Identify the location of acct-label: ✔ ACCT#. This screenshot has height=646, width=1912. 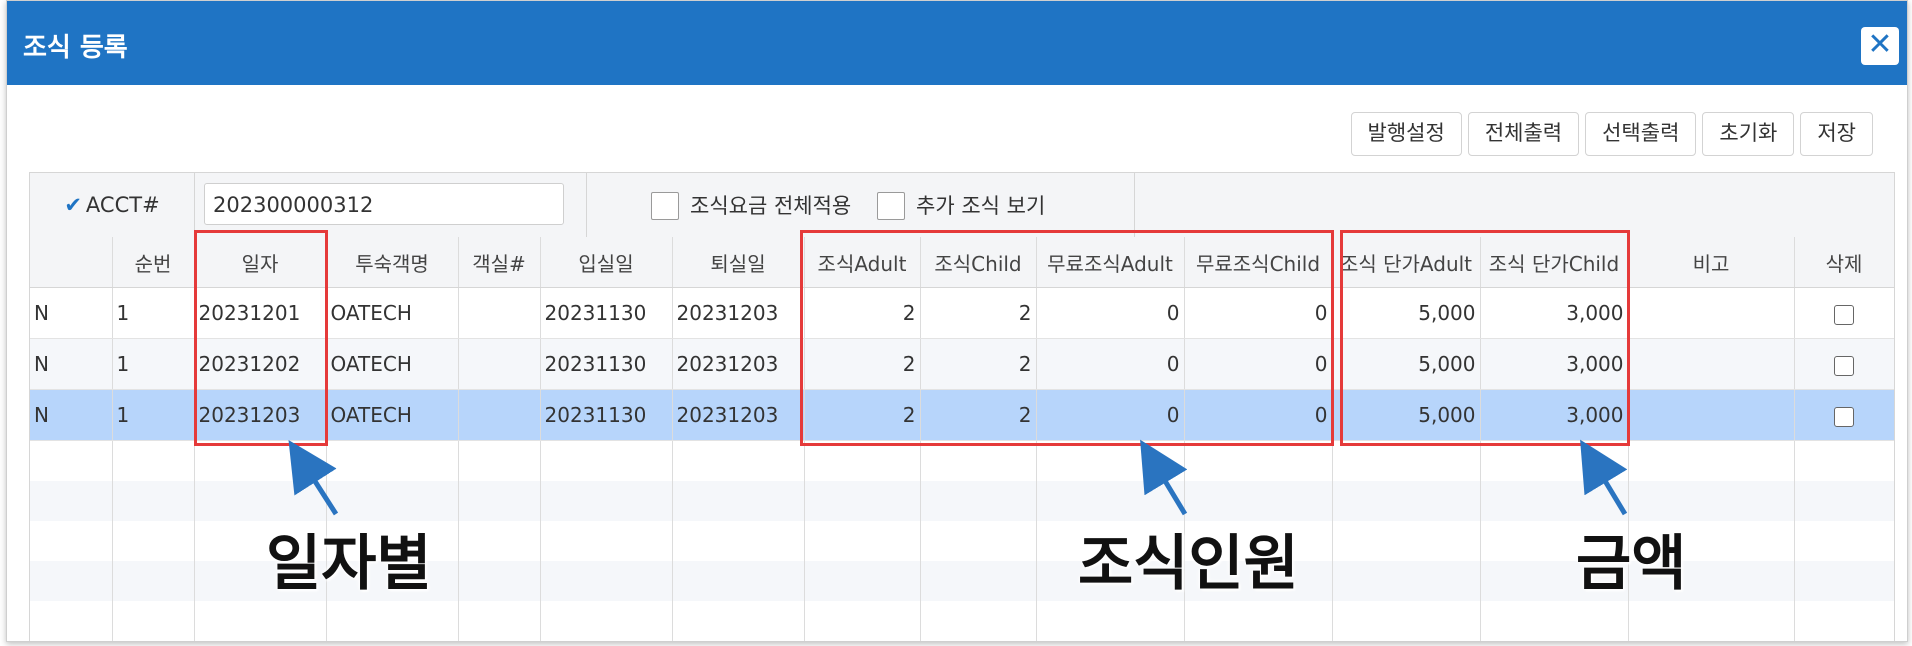
(112, 205).